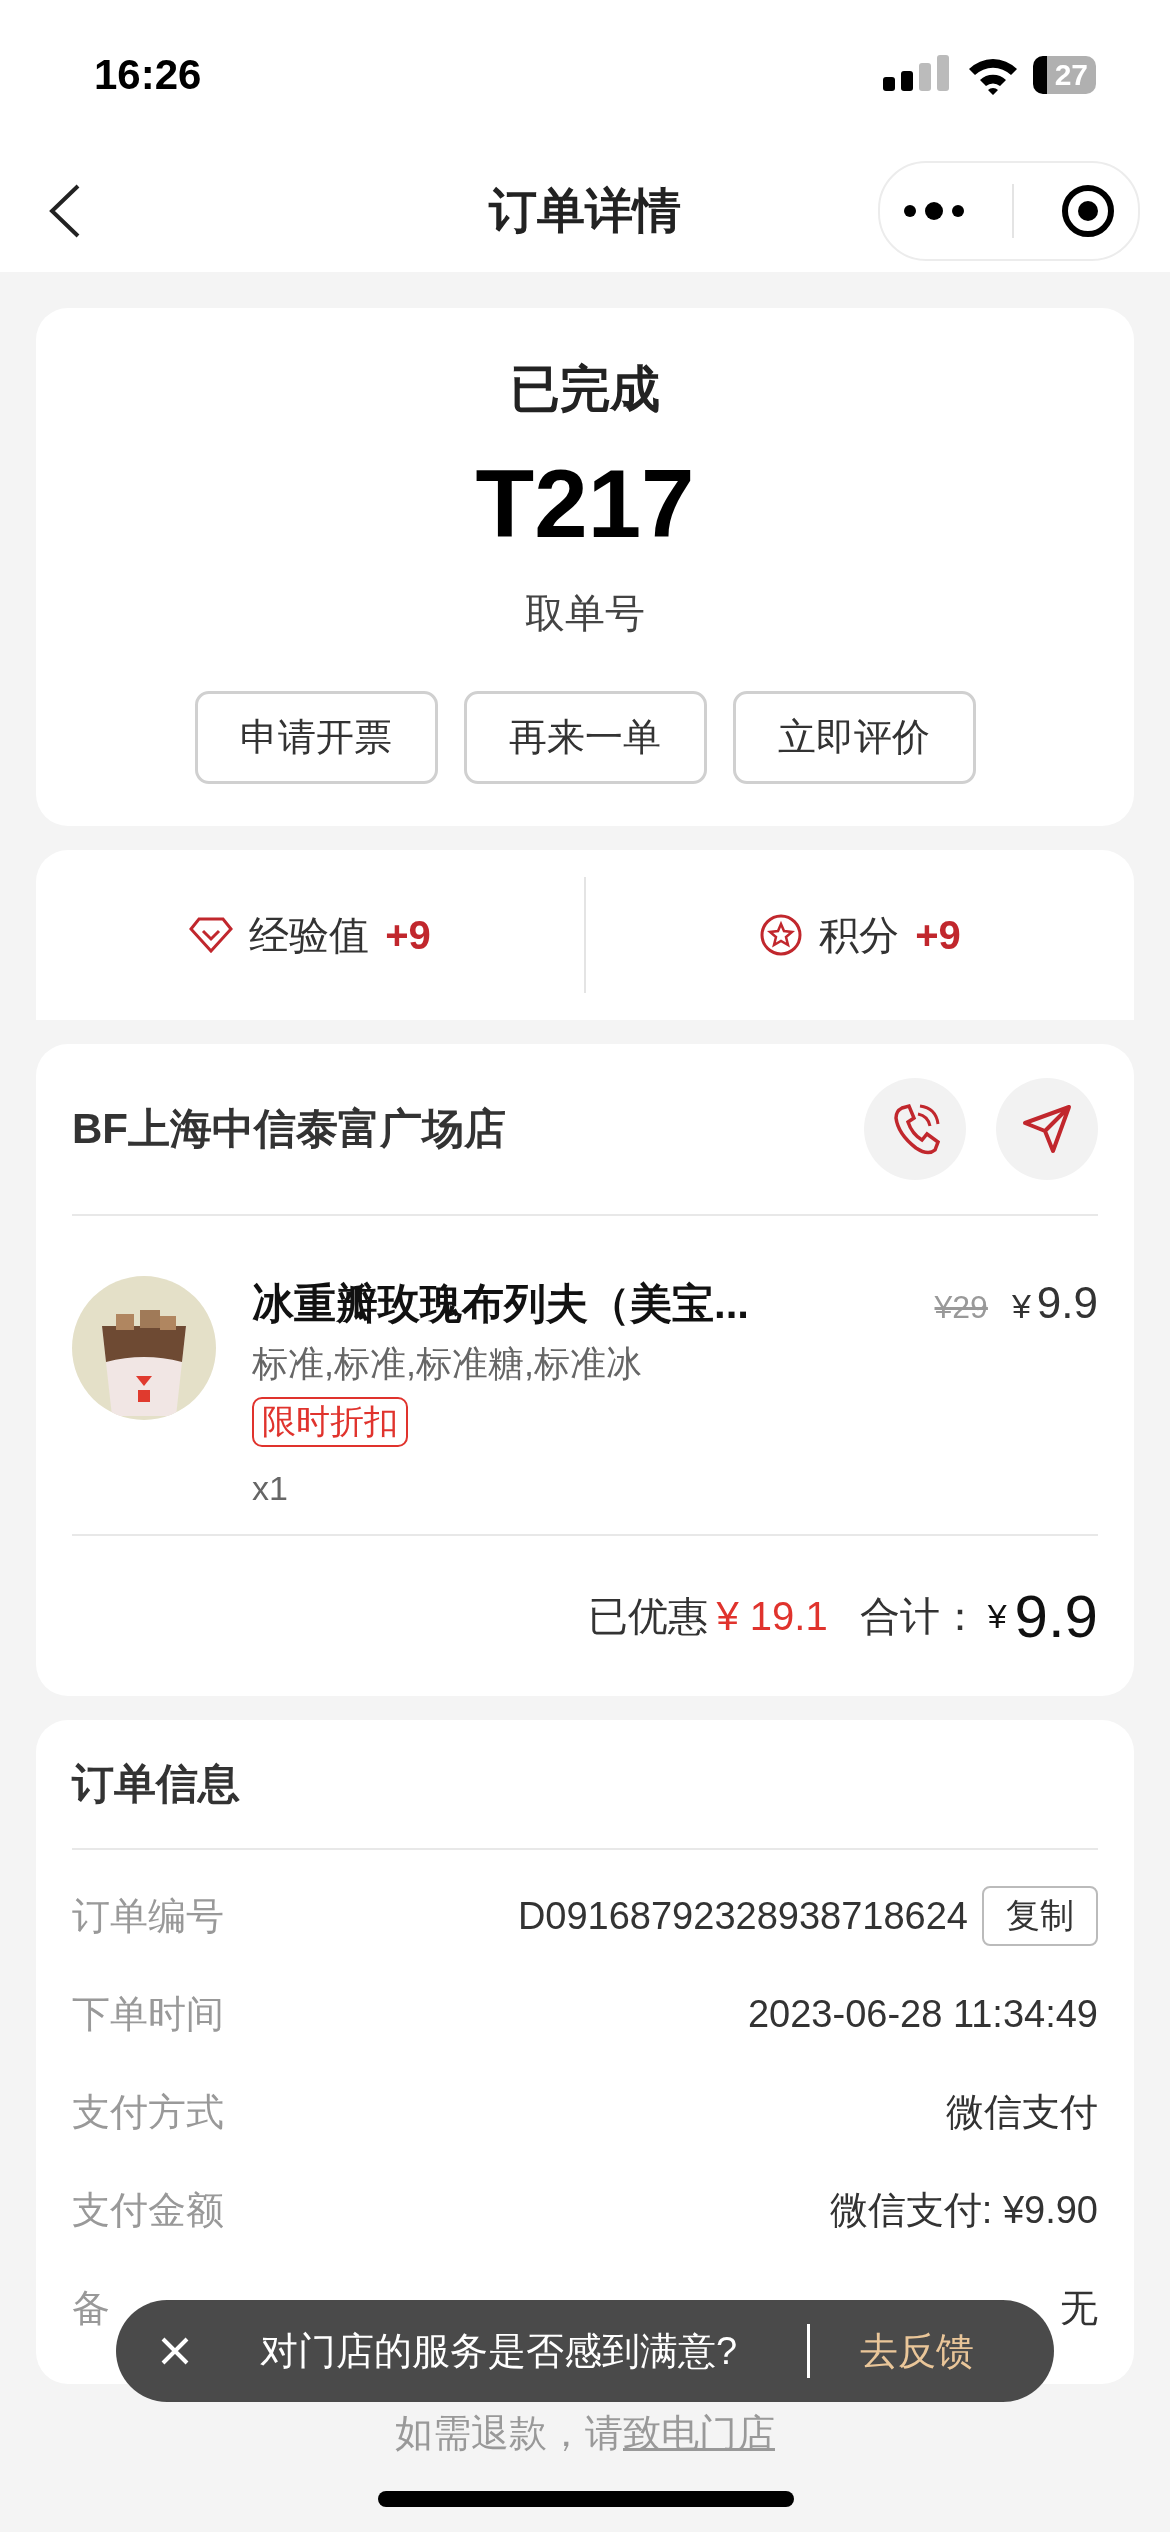 Image resolution: width=1170 pixels, height=2532 pixels. Describe the element at coordinates (859, 935) in the screenshot. I see `reward-label: 积分` at that location.